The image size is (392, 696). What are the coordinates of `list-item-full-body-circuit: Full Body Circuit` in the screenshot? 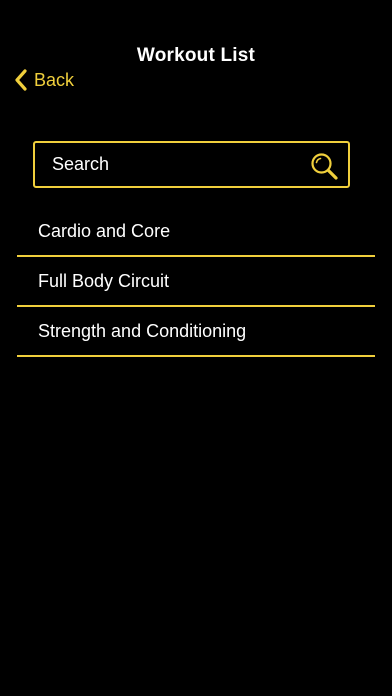 It's located at (196, 282).